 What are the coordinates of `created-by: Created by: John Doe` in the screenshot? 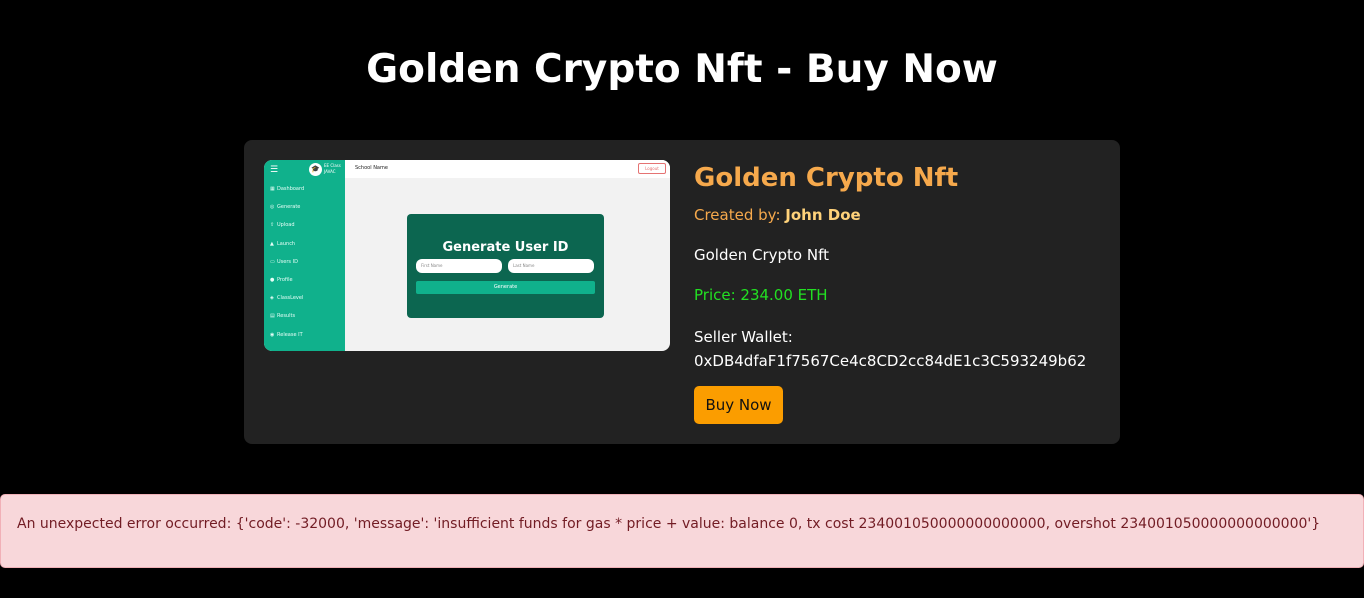 It's located at (777, 215).